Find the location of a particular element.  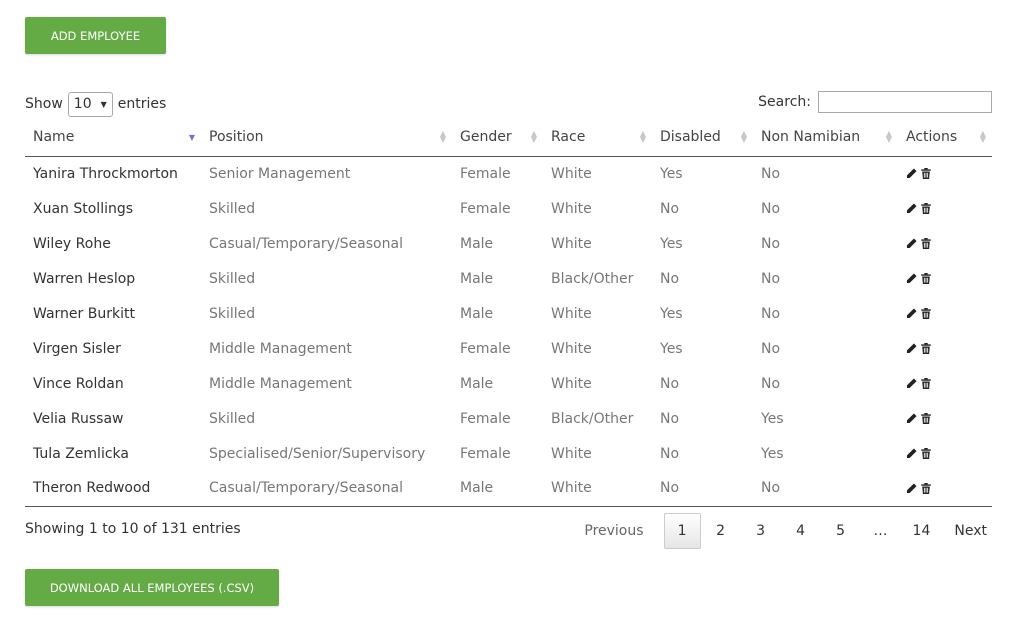

column-header-race: Race ▲ ▼ is located at coordinates (597, 137).